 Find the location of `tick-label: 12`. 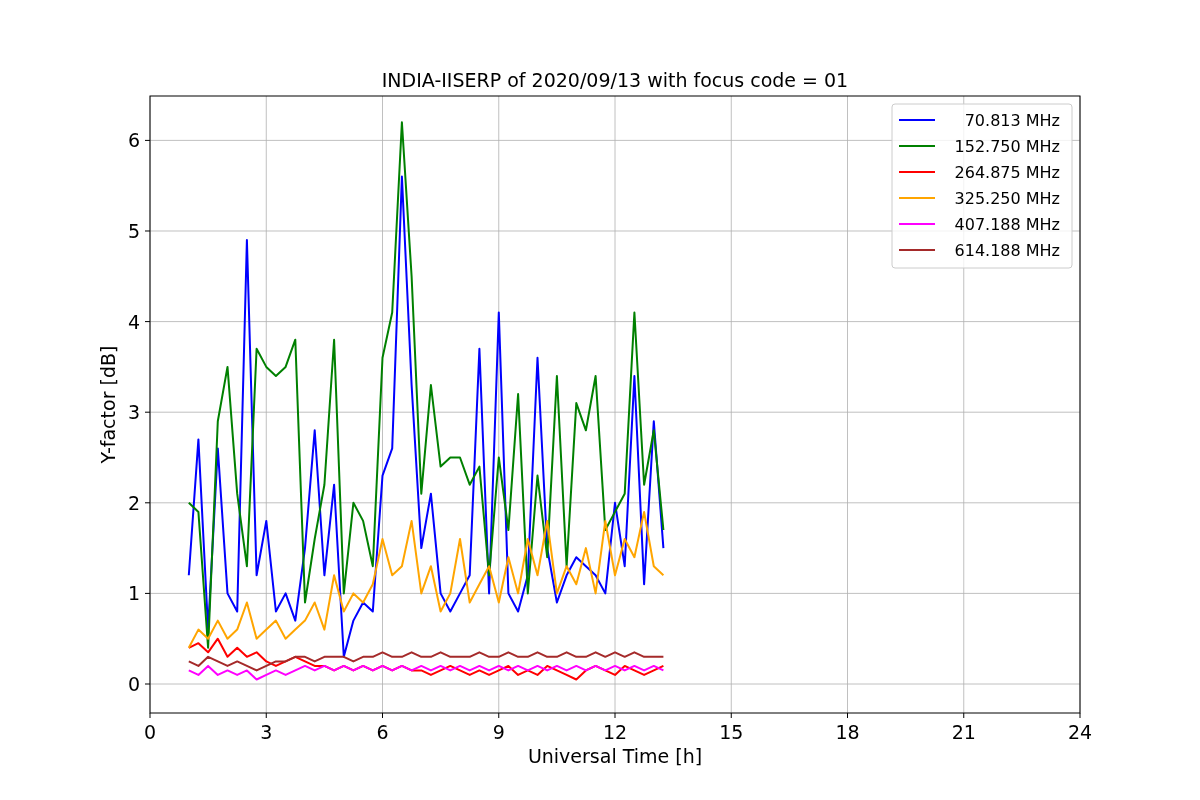

tick-label: 12 is located at coordinates (615, 732).